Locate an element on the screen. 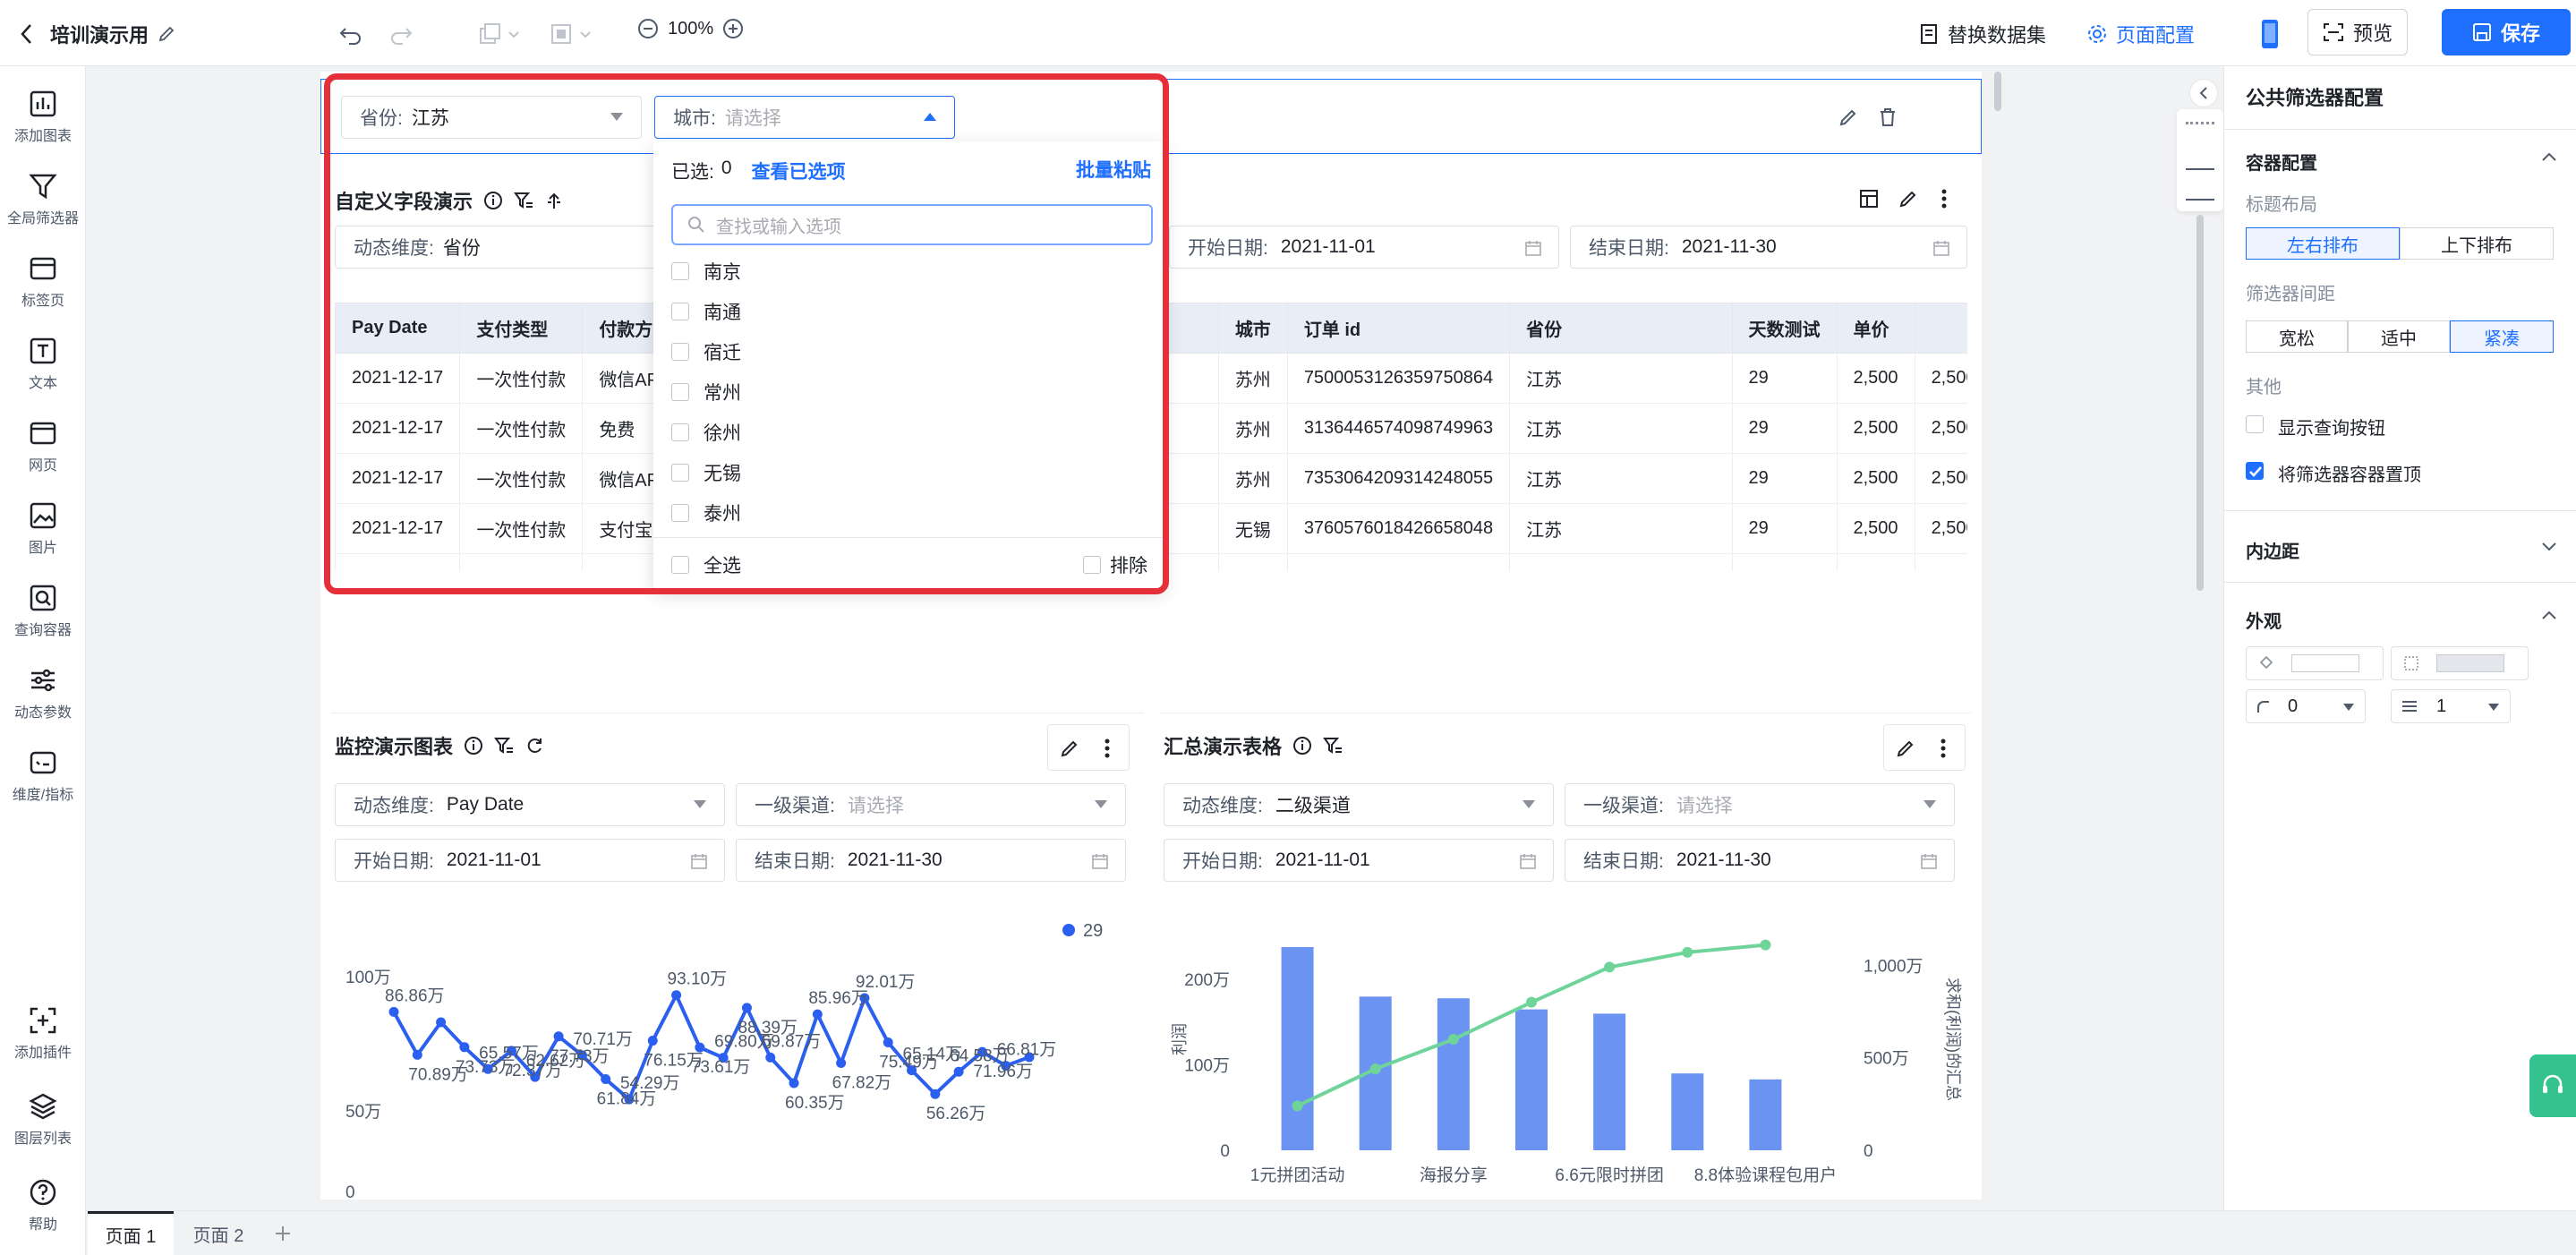  sidebar-item-text: 文本 is located at coordinates (43, 364).